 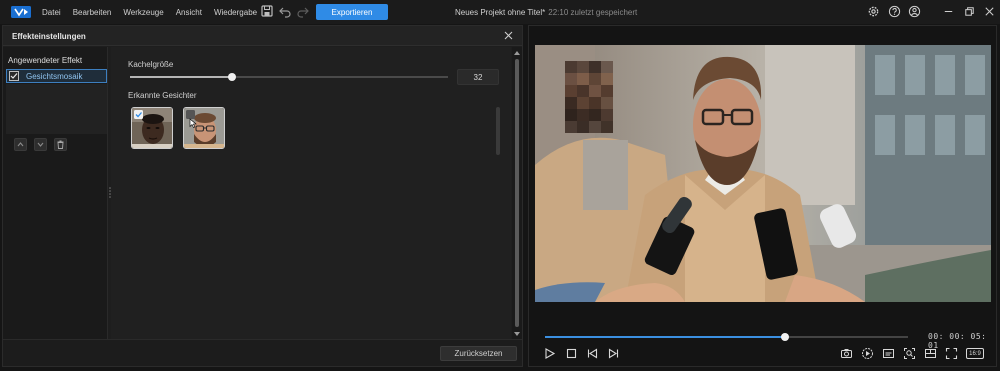 What do you see at coordinates (930, 353) in the screenshot?
I see `layout-icon` at bounding box center [930, 353].